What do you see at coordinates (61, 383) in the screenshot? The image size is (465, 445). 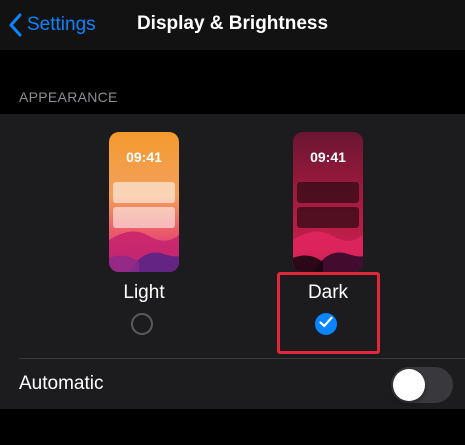 I see `automatic-label: Automatic` at bounding box center [61, 383].